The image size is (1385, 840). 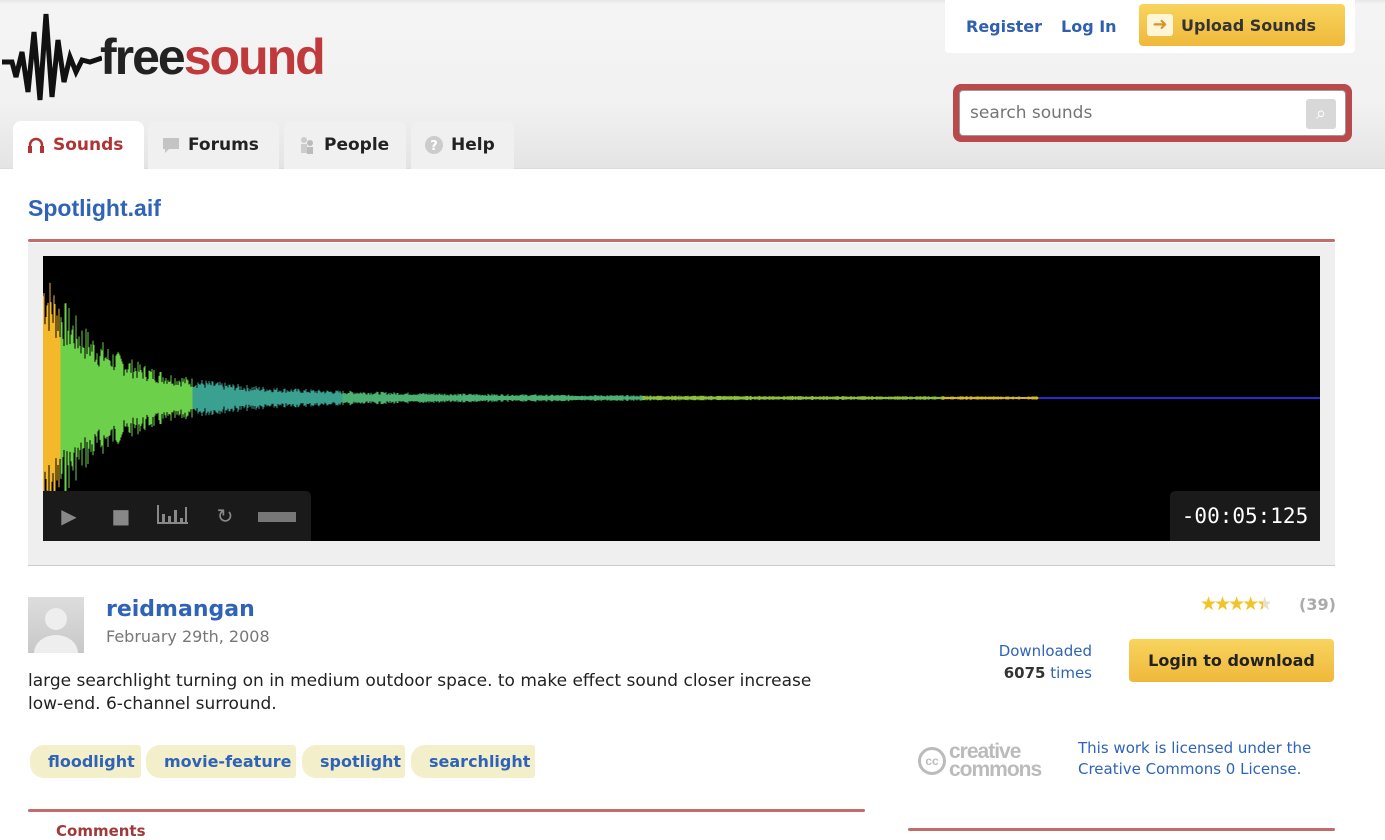 I want to click on player-controls: ▶ ■ ↻, so click(x=177, y=516).